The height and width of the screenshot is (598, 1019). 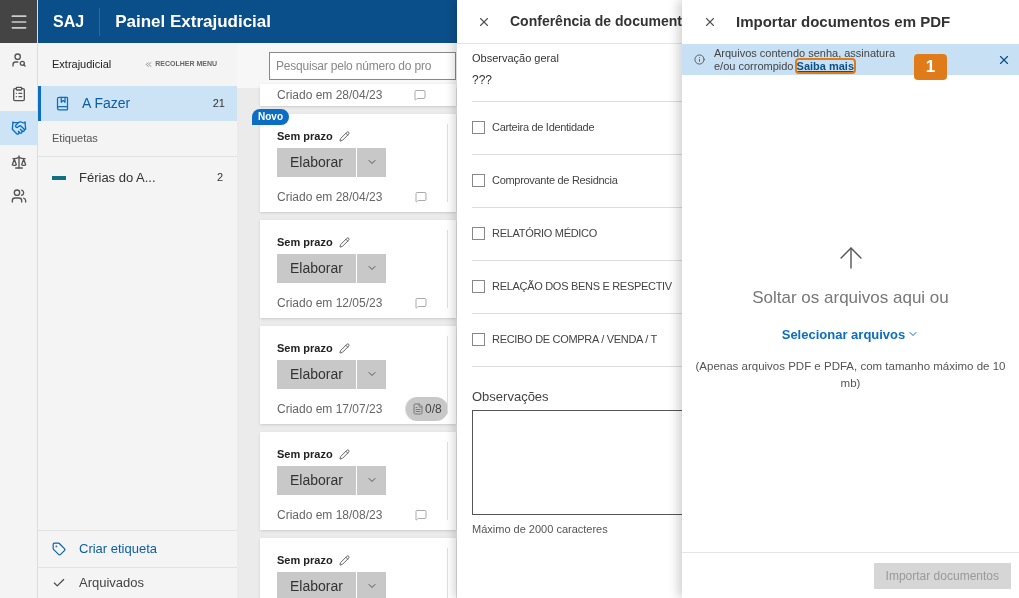 What do you see at coordinates (574, 340) in the screenshot?
I see `checkbox-label: RECIBO DE COMPRA / VENDA / T` at bounding box center [574, 340].